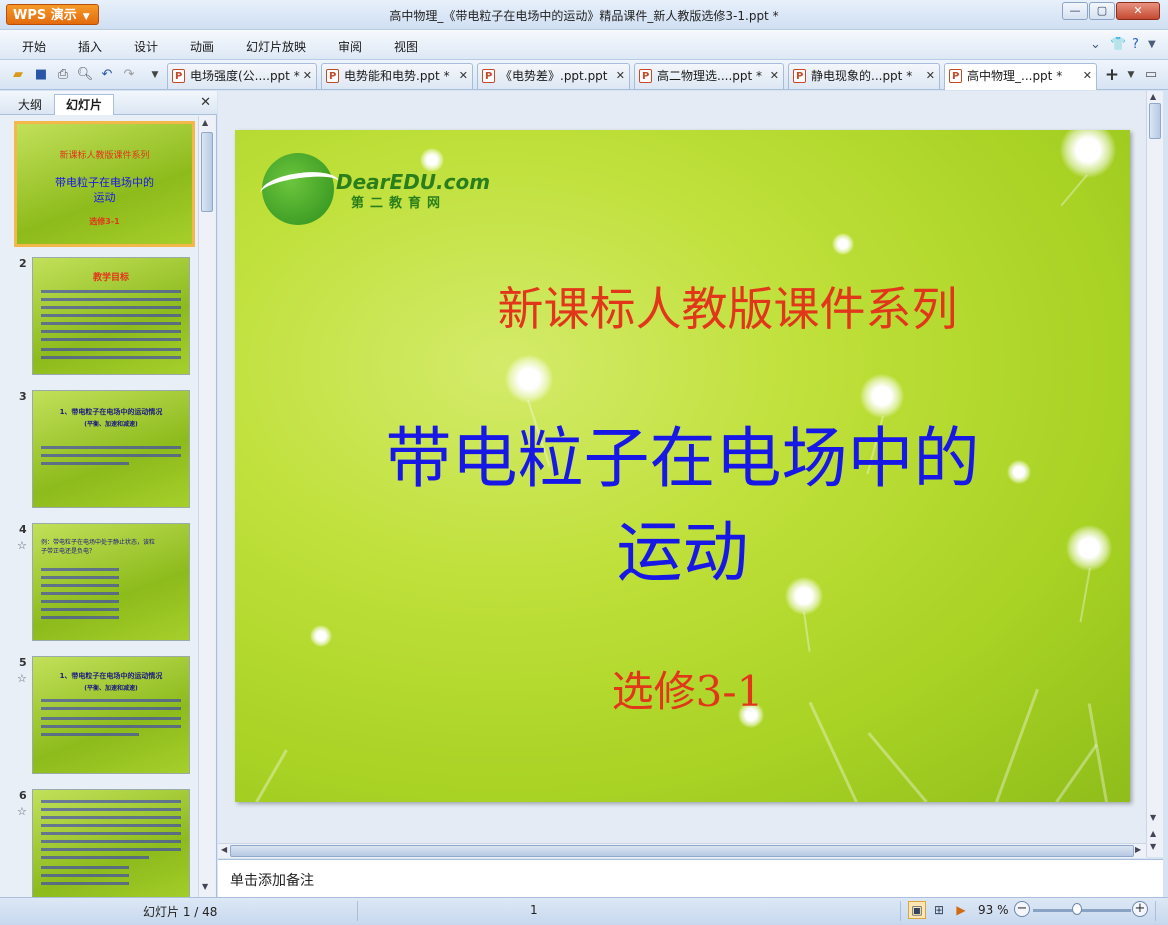 This screenshot has width=1168, height=925. I want to click on zoom-out-button: −, so click(1022, 909).